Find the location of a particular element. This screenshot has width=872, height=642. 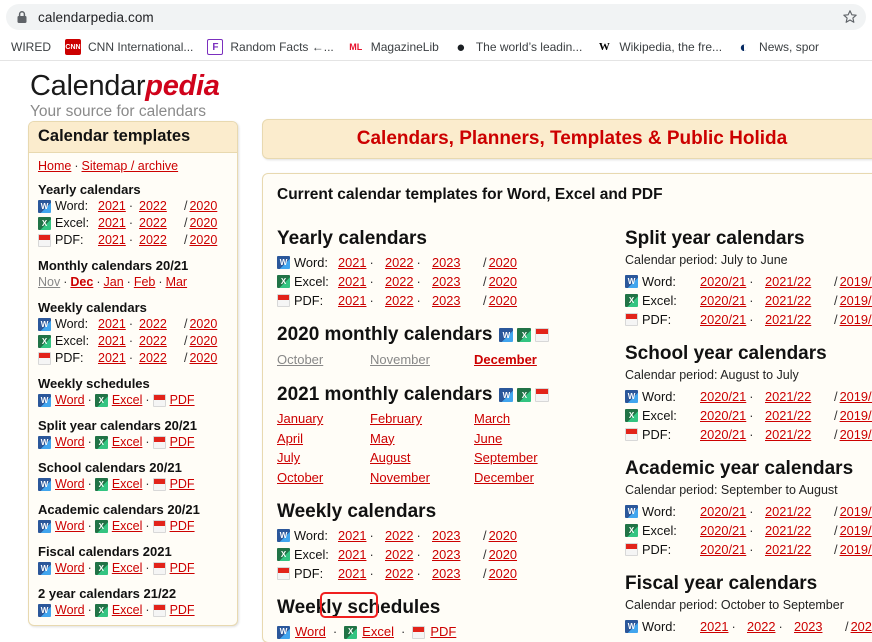

weekly-schedule-link-excel: Excel is located at coordinates (378, 632).